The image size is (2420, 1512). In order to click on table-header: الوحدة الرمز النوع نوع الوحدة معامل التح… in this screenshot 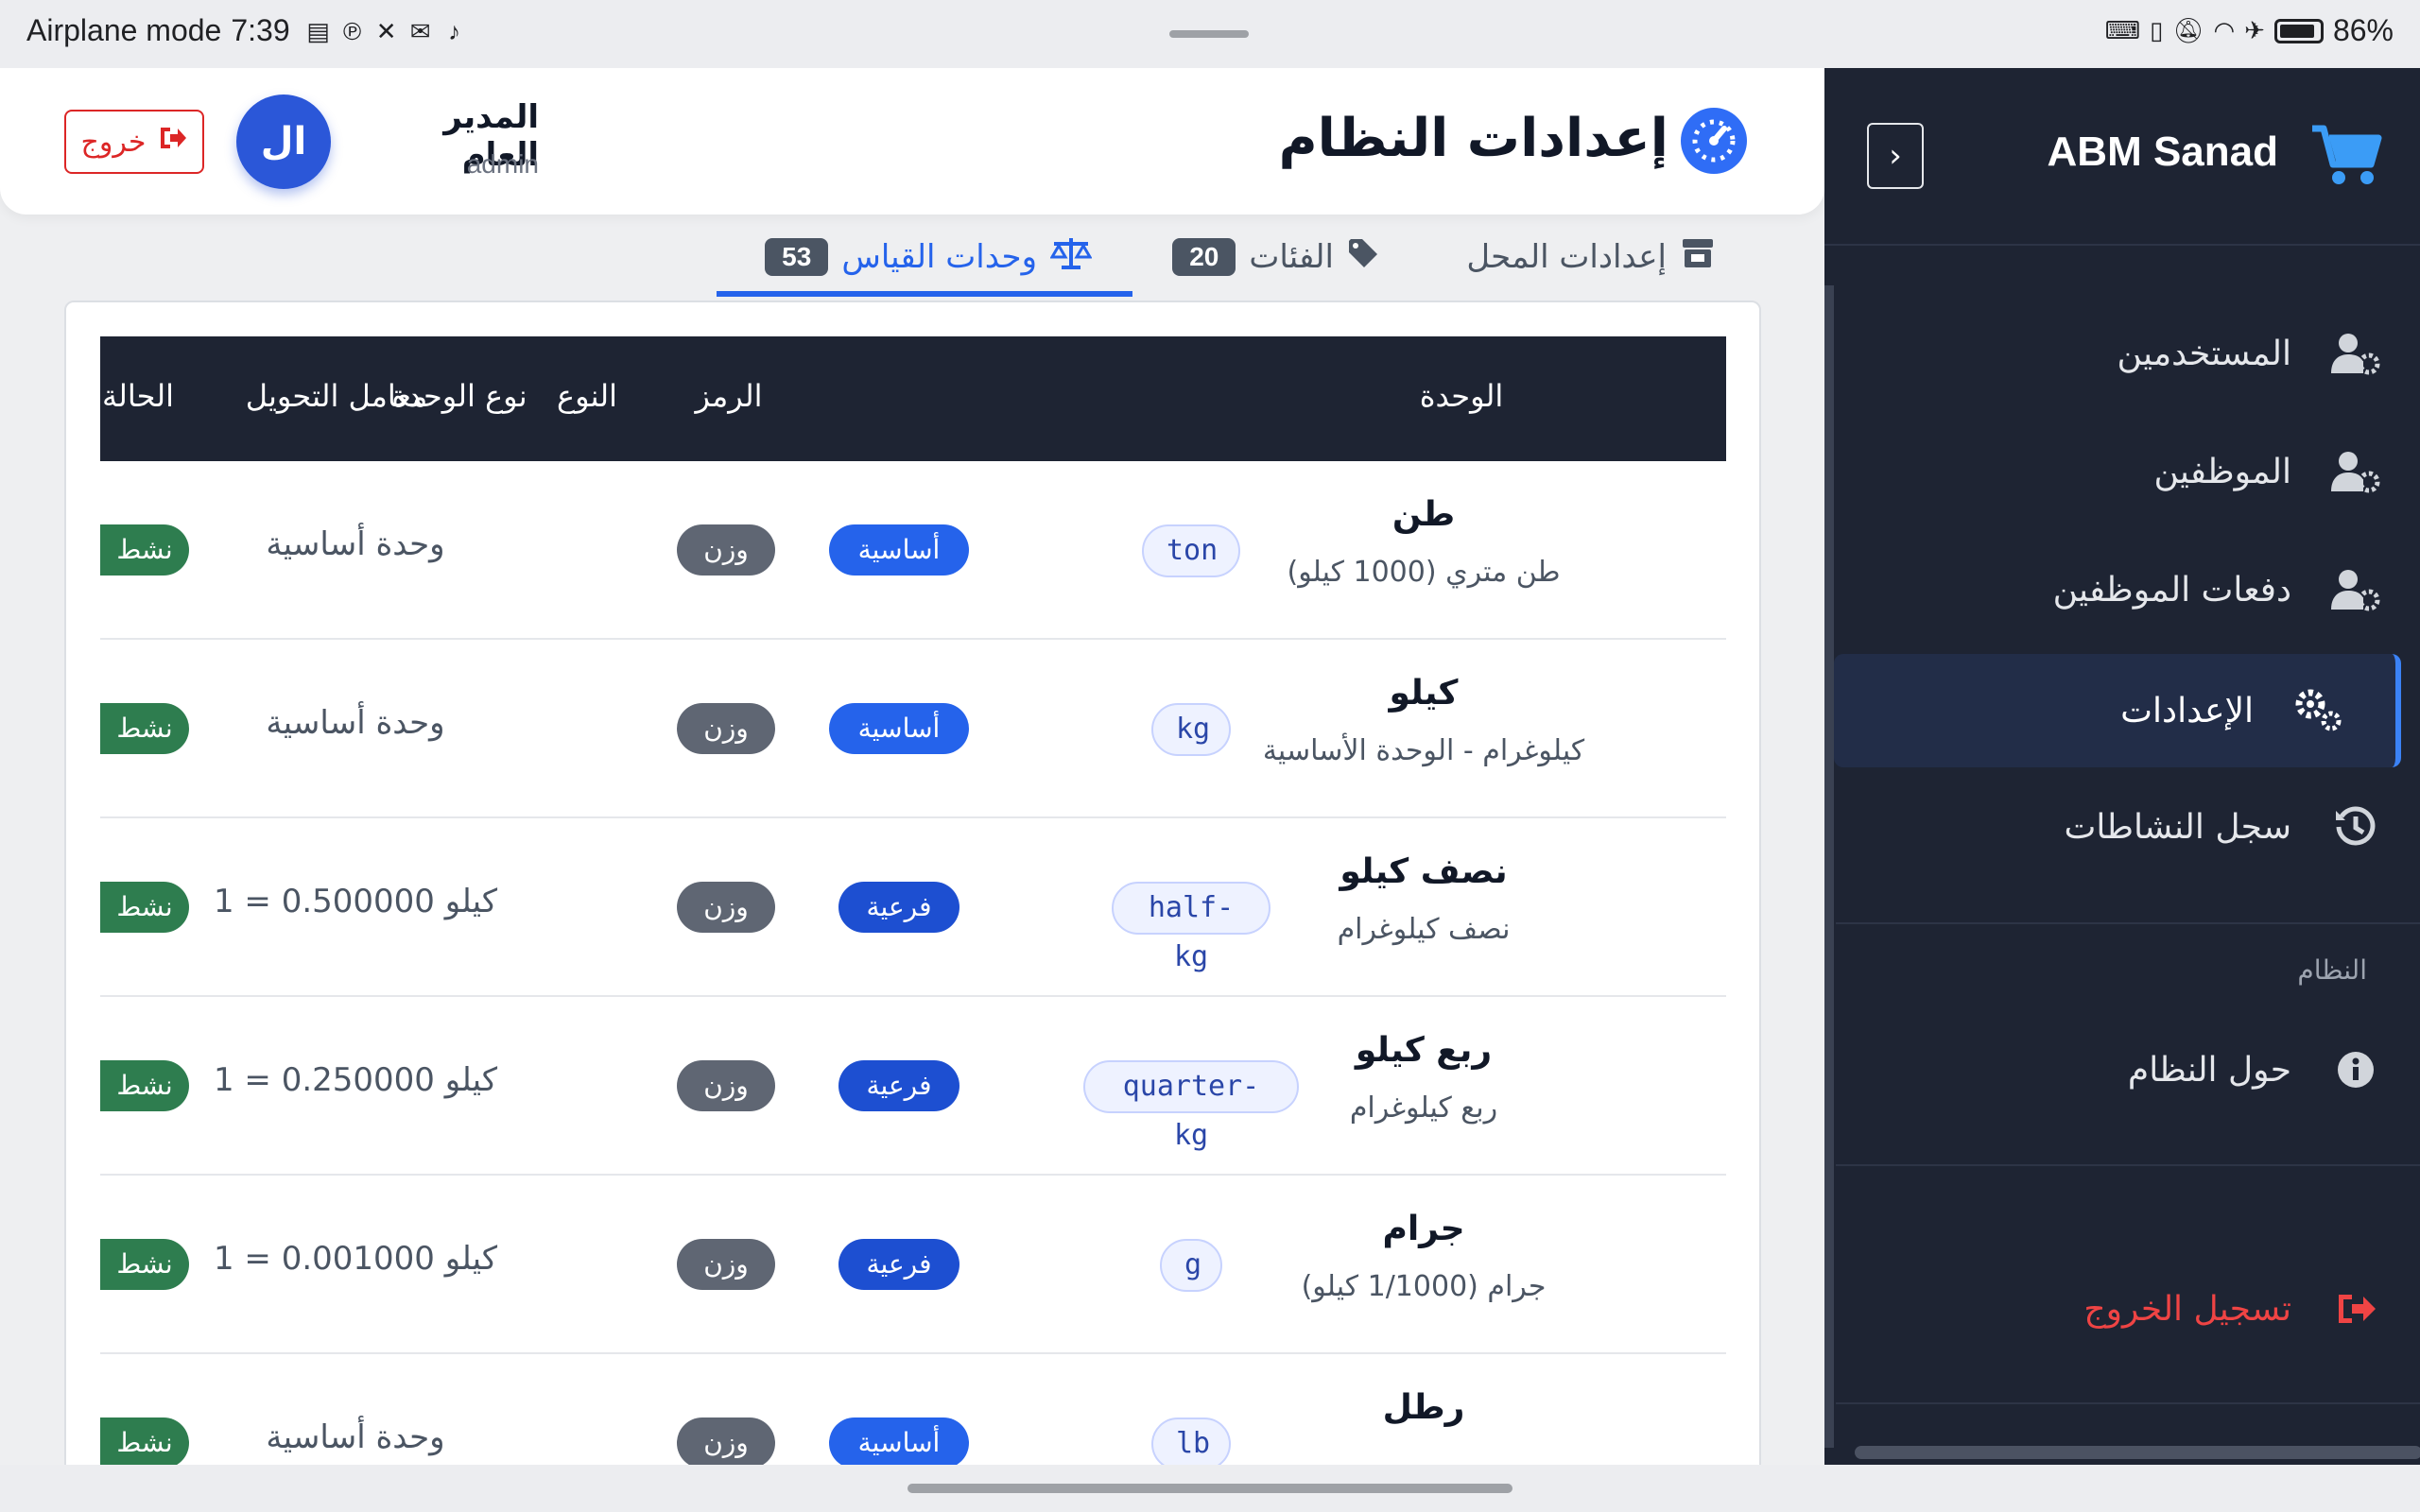, I will do `click(913, 398)`.